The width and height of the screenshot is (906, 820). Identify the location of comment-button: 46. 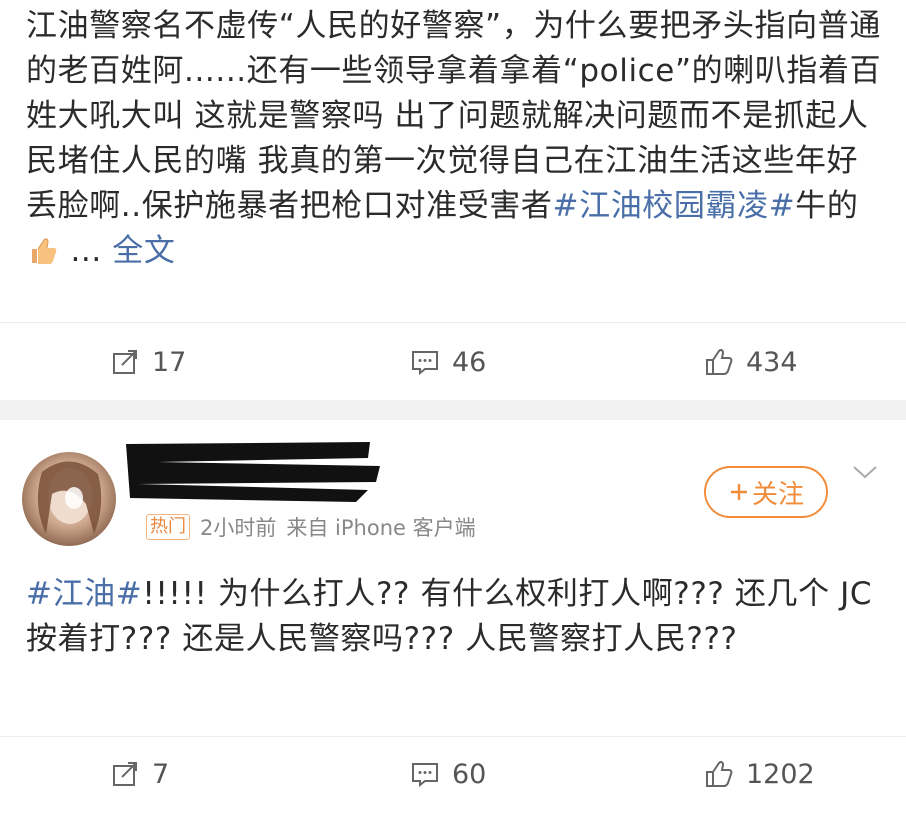
(448, 362).